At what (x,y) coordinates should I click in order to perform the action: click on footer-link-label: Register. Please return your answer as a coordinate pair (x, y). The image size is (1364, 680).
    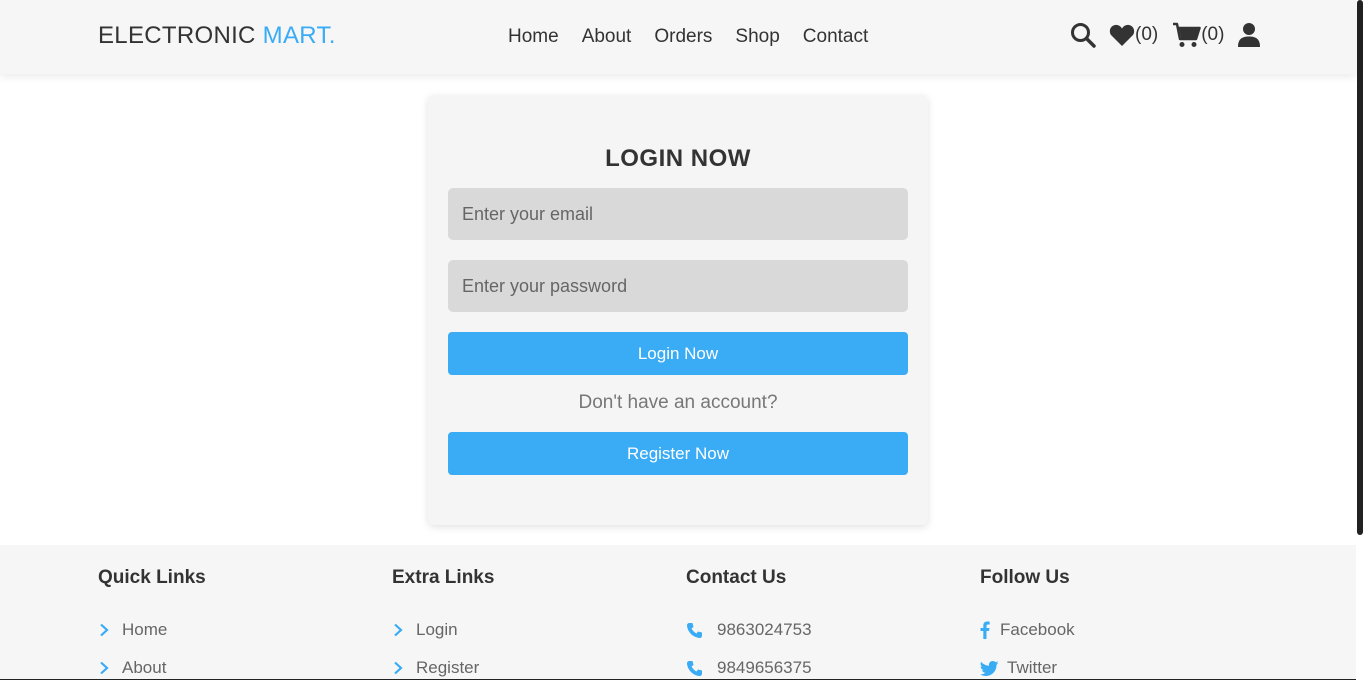
    Looking at the image, I should click on (448, 667).